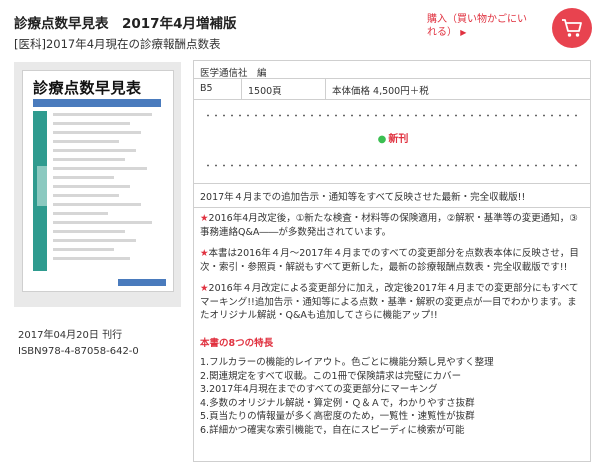  I want to click on buy-link: 購入（買い物かごにいれる） ▶, so click(477, 26).